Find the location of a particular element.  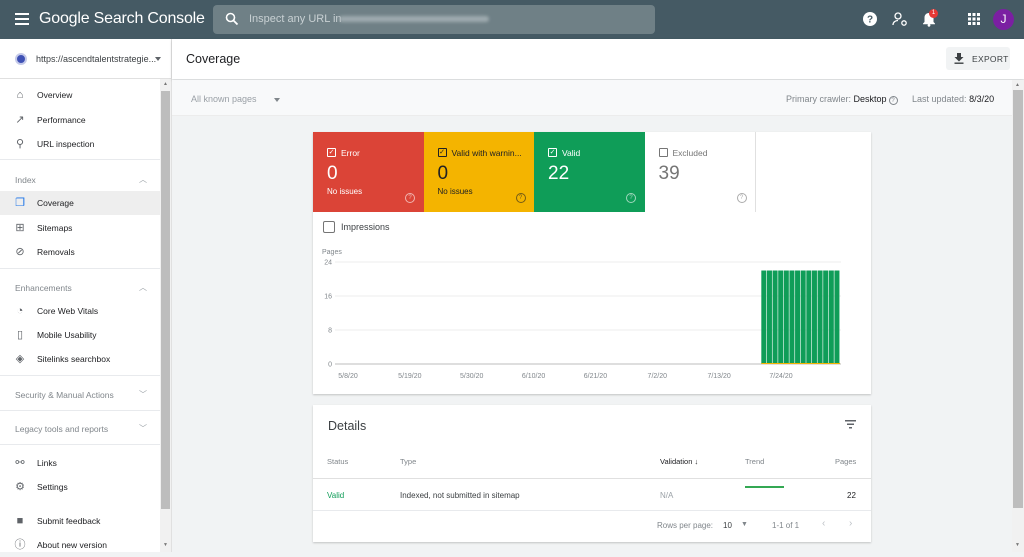

tile-valid-with-warnings: ✓ Valid with warnin... 0 No issues? is located at coordinates (479, 172).